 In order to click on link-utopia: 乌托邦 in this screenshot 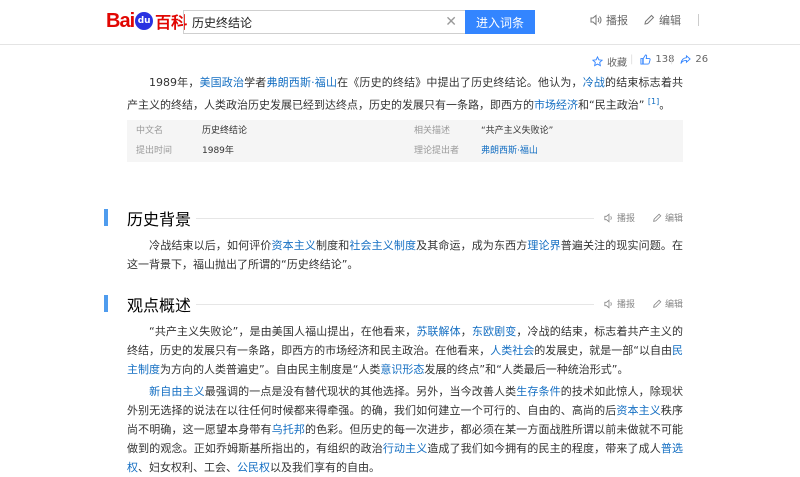, I will do `click(288, 429)`.